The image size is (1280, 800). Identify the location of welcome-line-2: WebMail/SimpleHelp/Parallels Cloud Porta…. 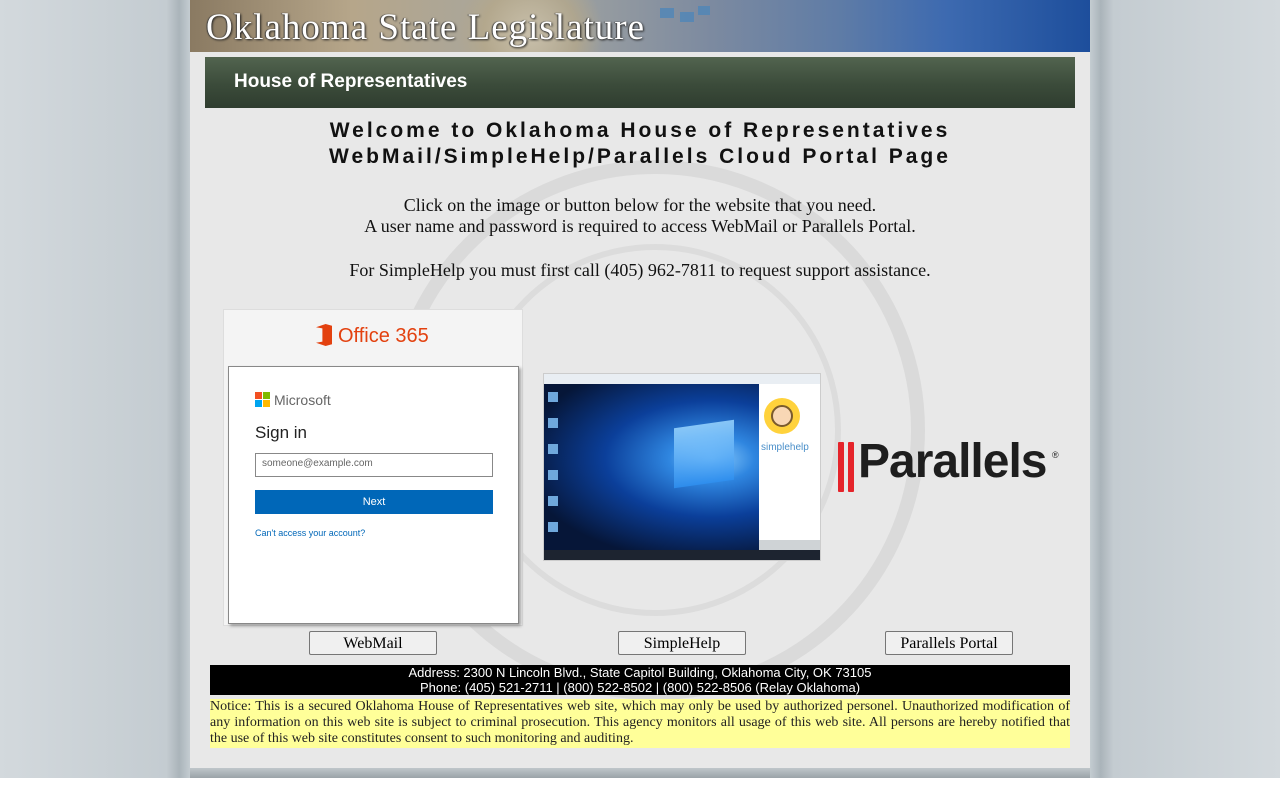
(640, 156).